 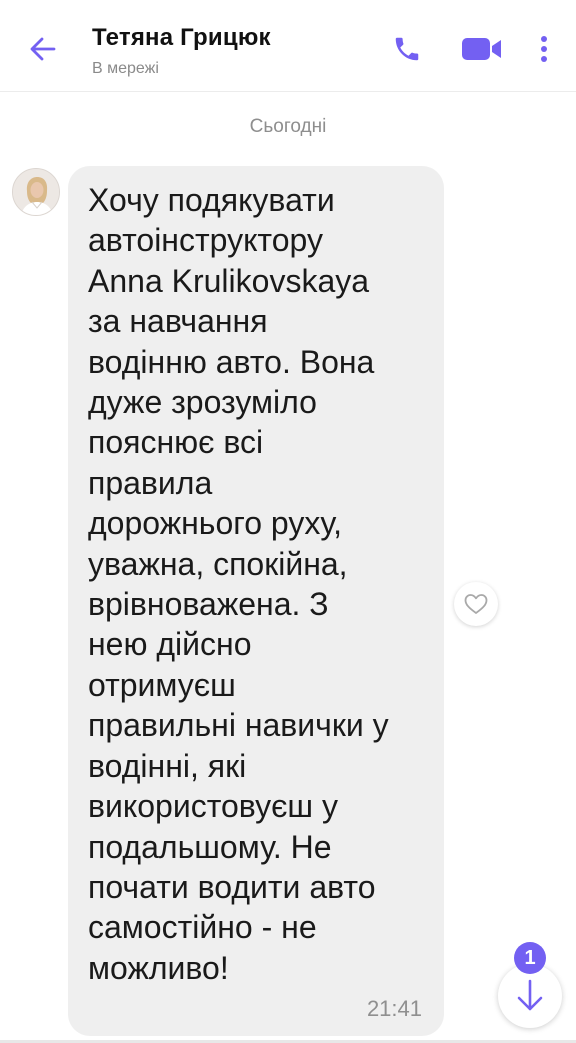 I want to click on avatar, so click(x=36, y=192).